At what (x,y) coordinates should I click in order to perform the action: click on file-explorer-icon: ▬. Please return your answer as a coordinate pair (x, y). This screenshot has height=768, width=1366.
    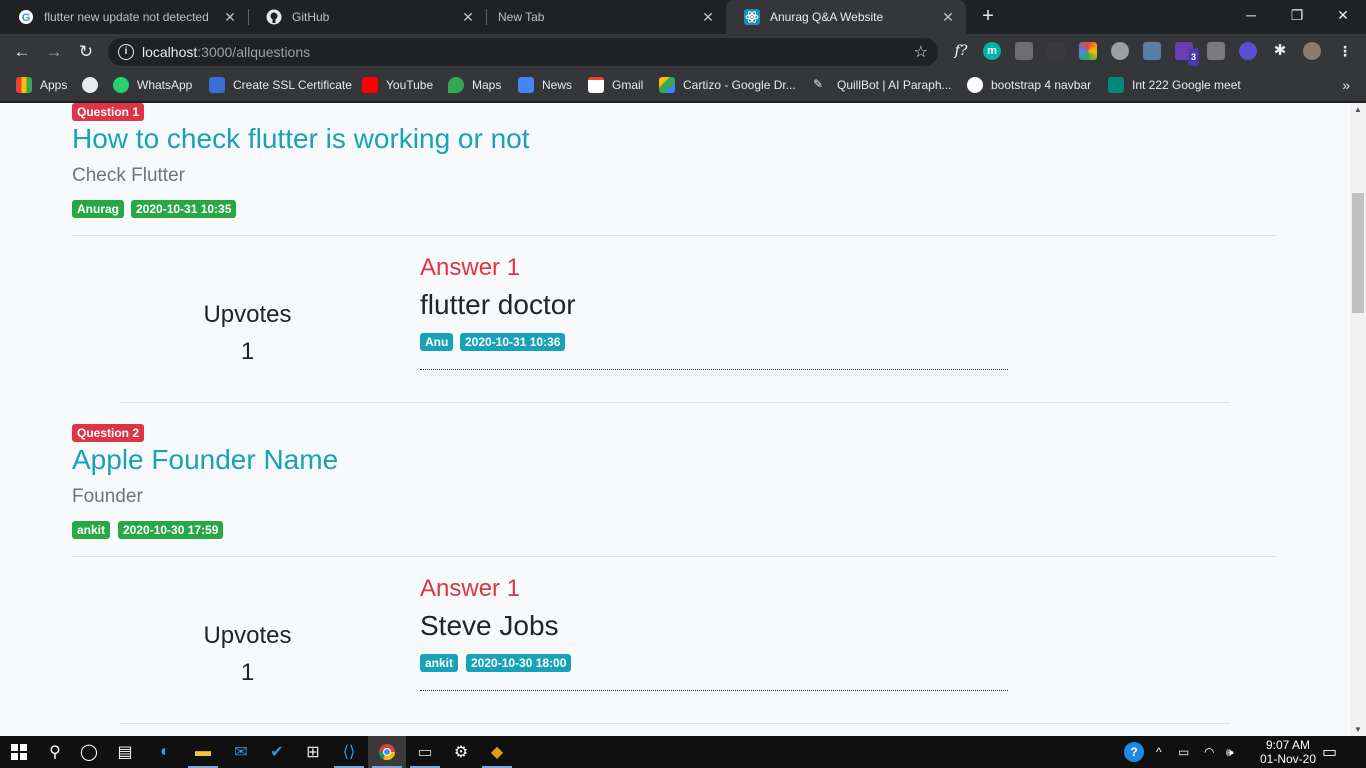
    Looking at the image, I should click on (203, 752).